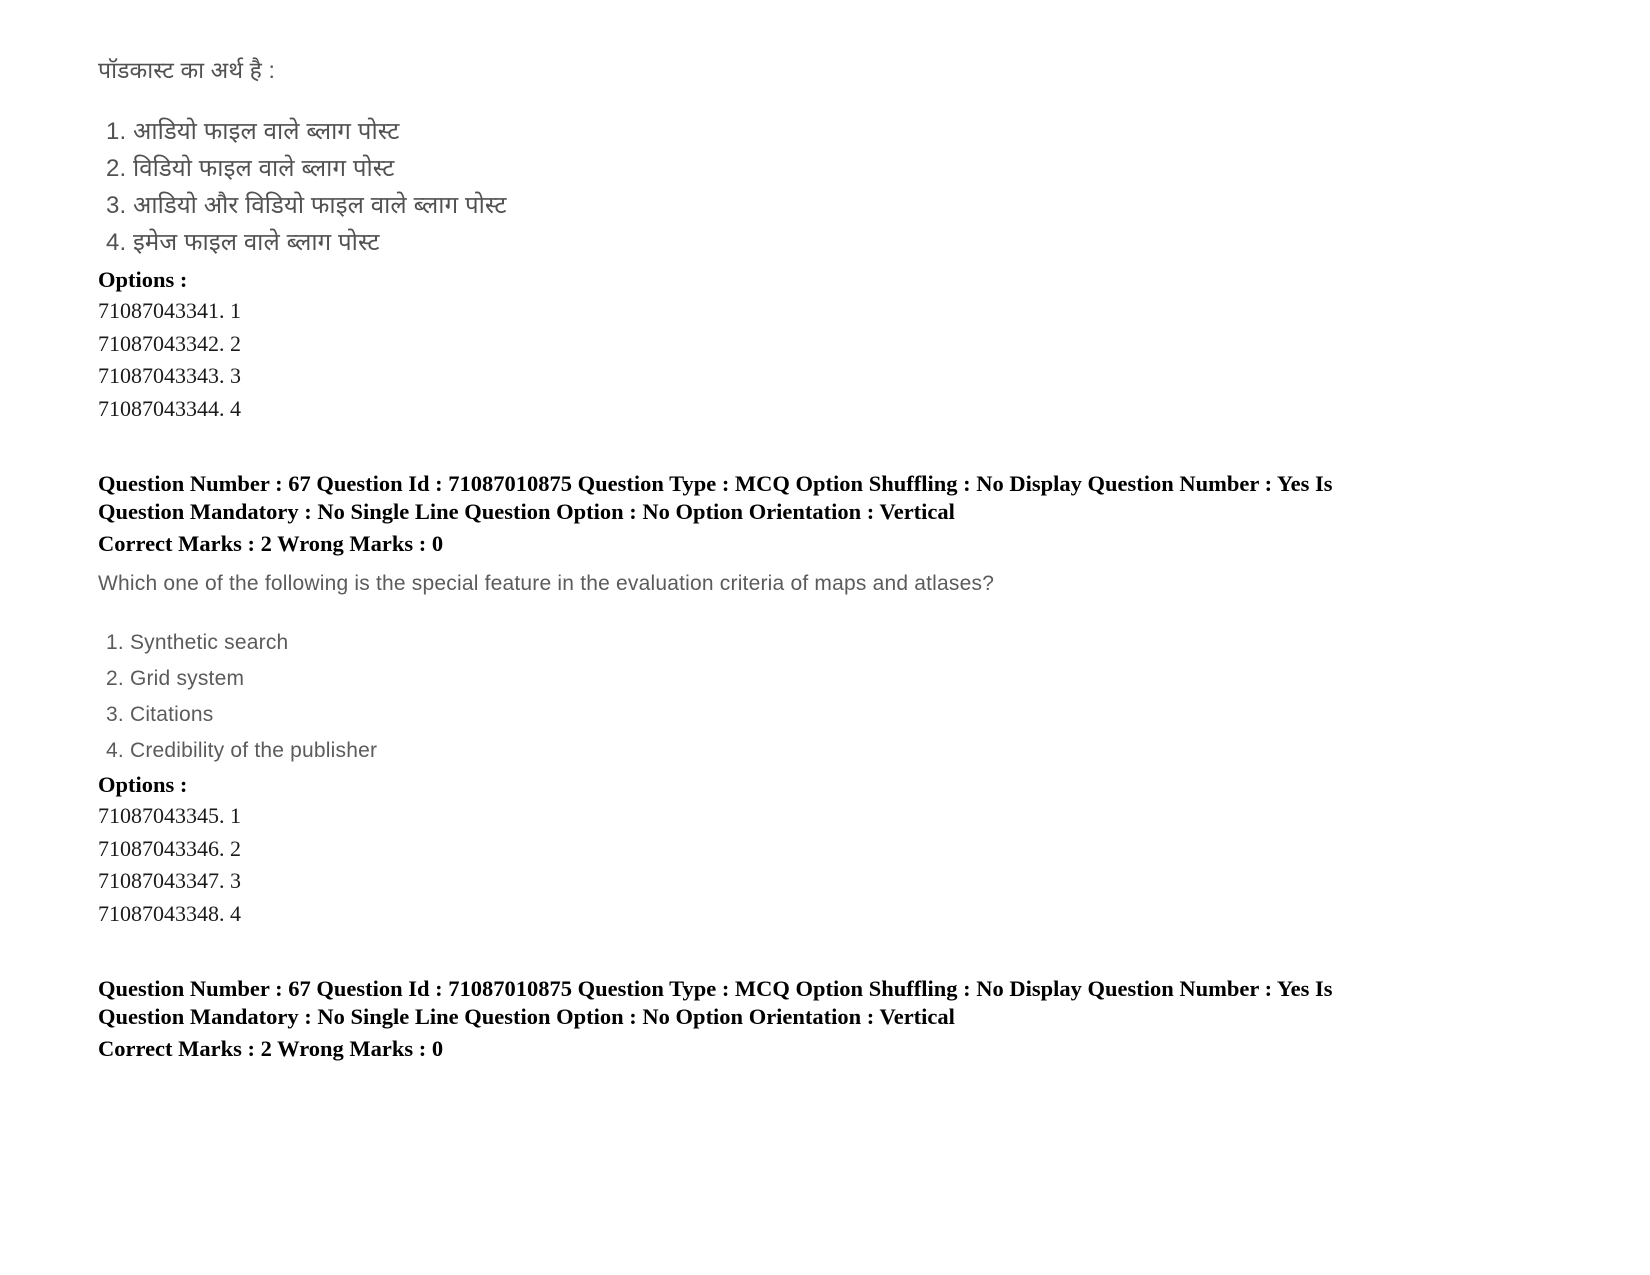  What do you see at coordinates (169, 880) in the screenshot?
I see `question-67-option-id-3: 71087043347. 3` at bounding box center [169, 880].